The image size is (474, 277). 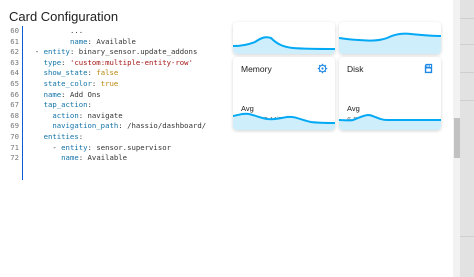 What do you see at coordinates (64, 16) in the screenshot?
I see `dialog-title: Card Configuration` at bounding box center [64, 16].